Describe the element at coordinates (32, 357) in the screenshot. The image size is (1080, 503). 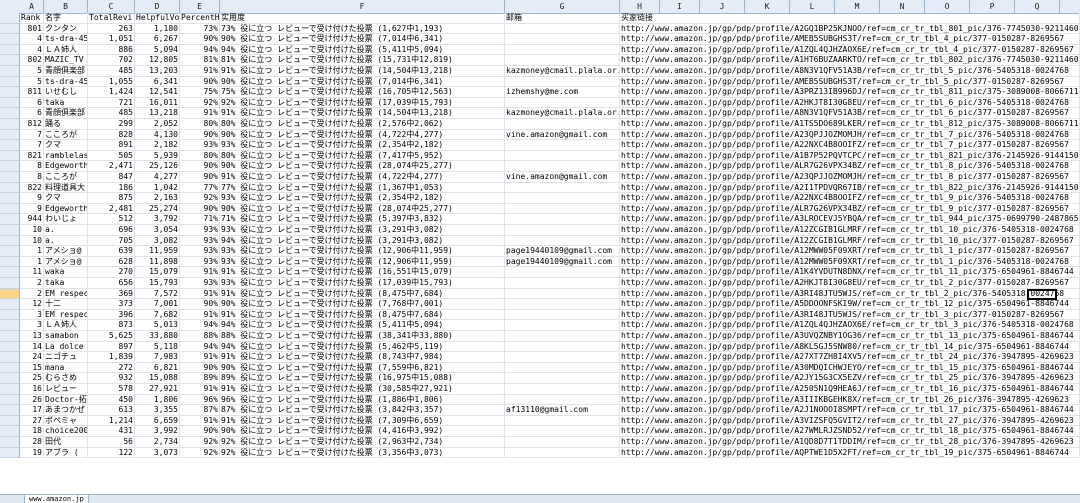
I see `table-cell: 24` at that location.